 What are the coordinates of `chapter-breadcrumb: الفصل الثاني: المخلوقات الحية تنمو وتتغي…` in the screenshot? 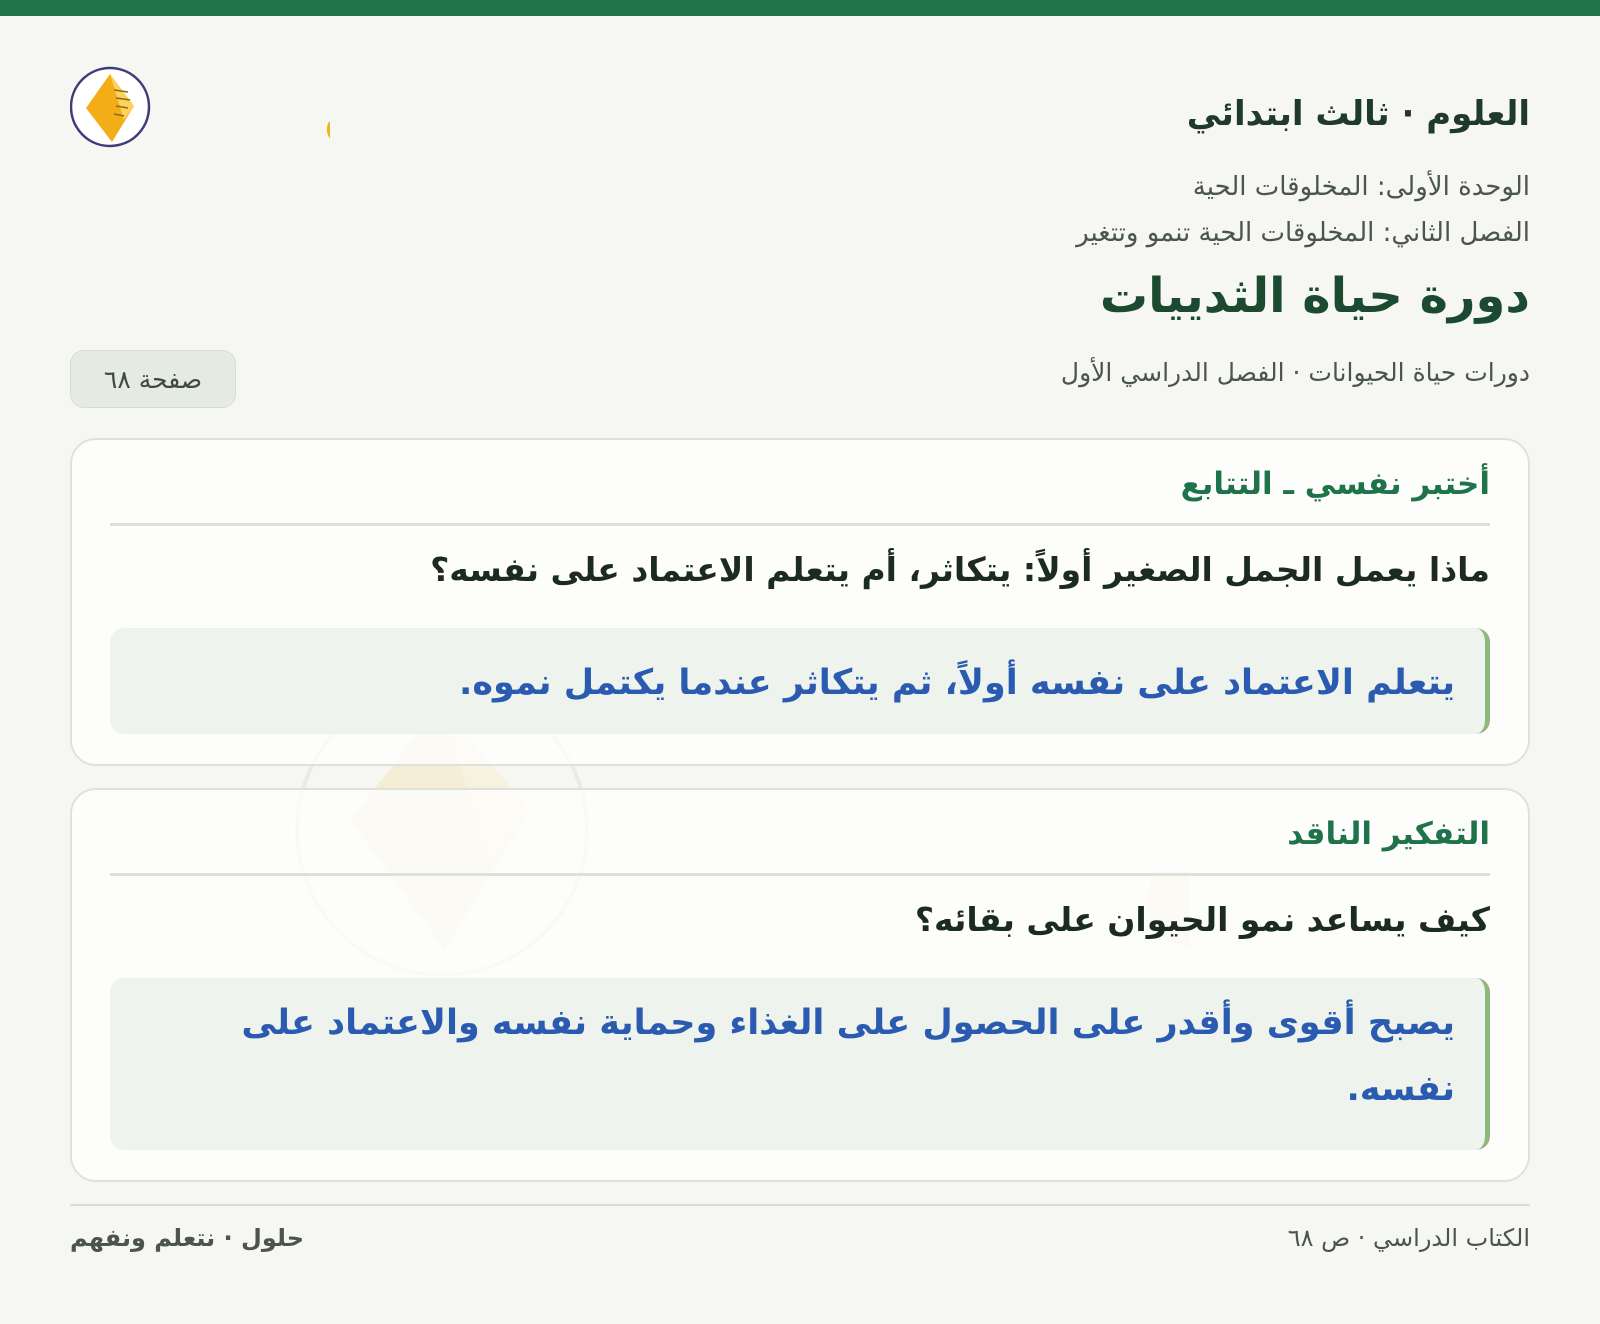 It's located at (1303, 233).